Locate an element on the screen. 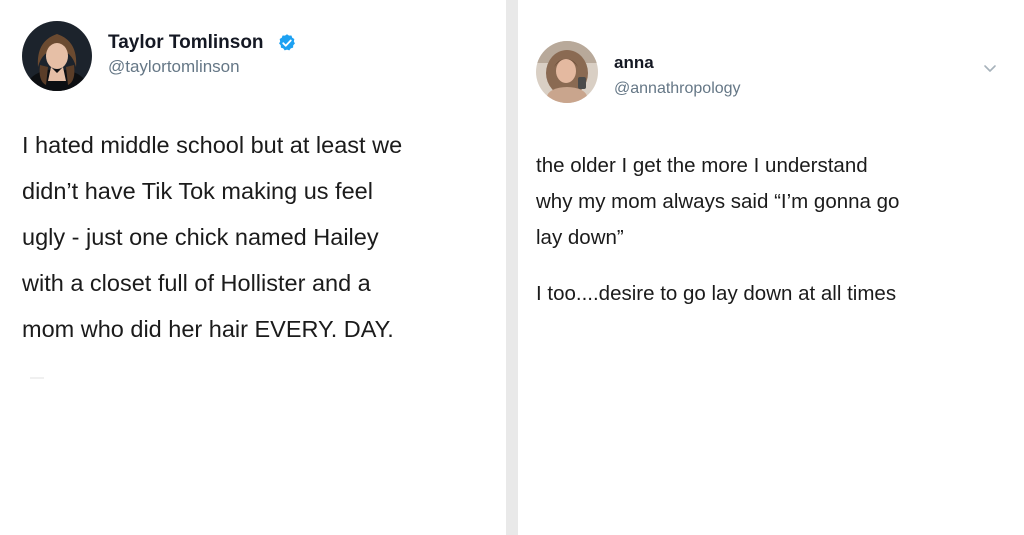 Image resolution: width=1024 pixels, height=535 pixels. chevron-down-icon is located at coordinates (990, 68).